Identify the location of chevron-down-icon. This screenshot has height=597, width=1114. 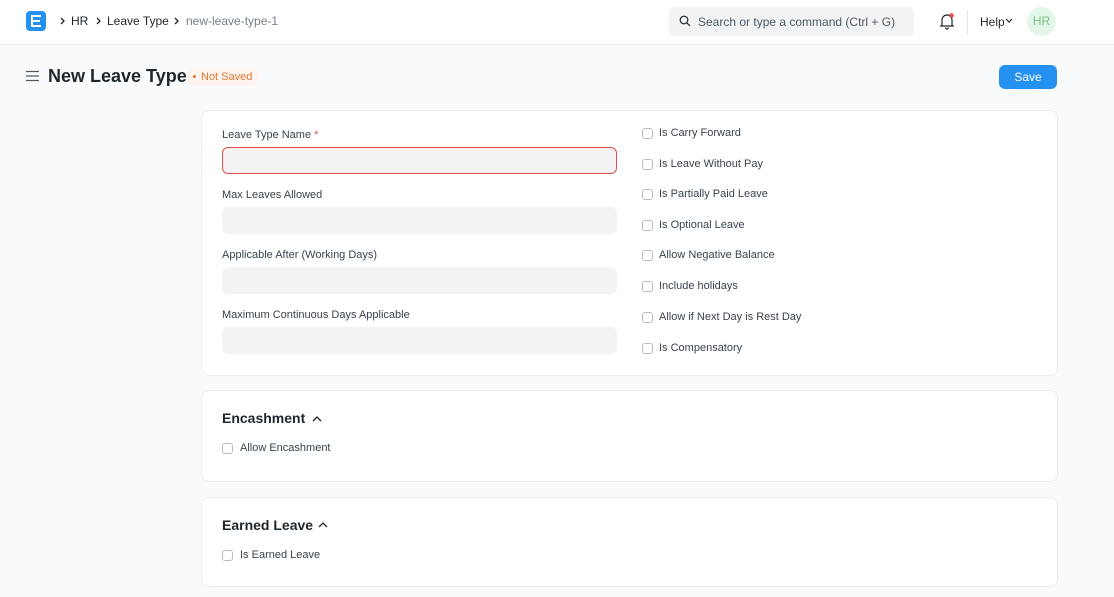
(1009, 20).